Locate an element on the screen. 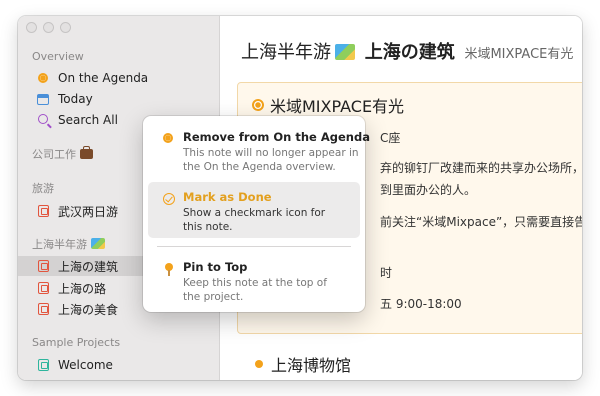 Image resolution: width=600 pixels, height=396 pixels. sidebar-item-welcome: Welcome is located at coordinates (119, 365).